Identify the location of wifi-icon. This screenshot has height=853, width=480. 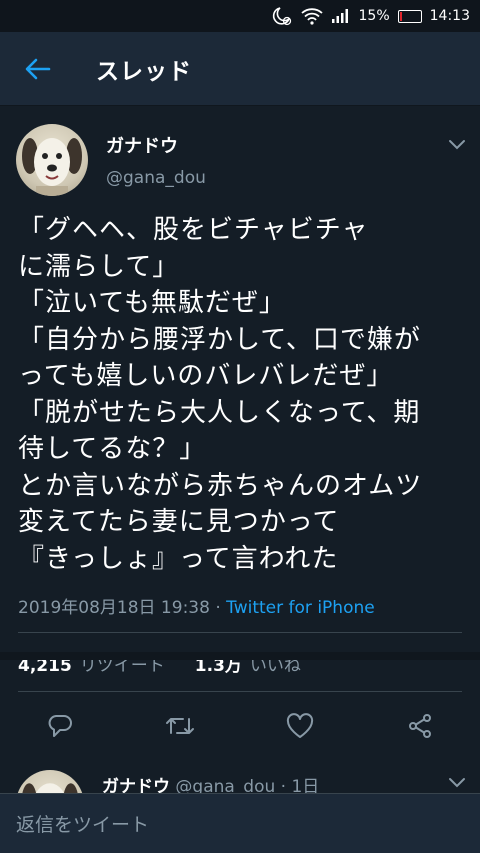
(311, 16).